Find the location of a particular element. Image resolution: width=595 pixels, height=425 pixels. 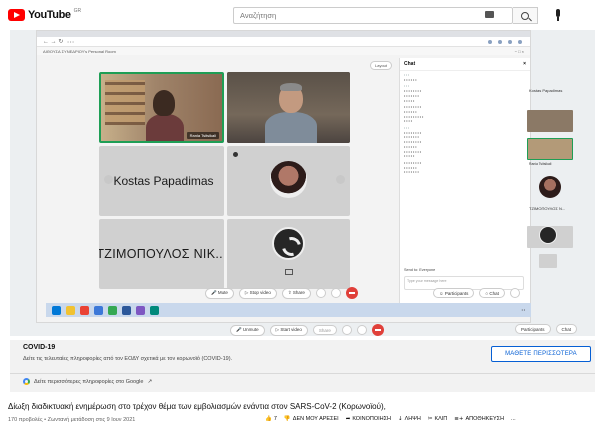

participants-button: ☺ Participants is located at coordinates (454, 293).